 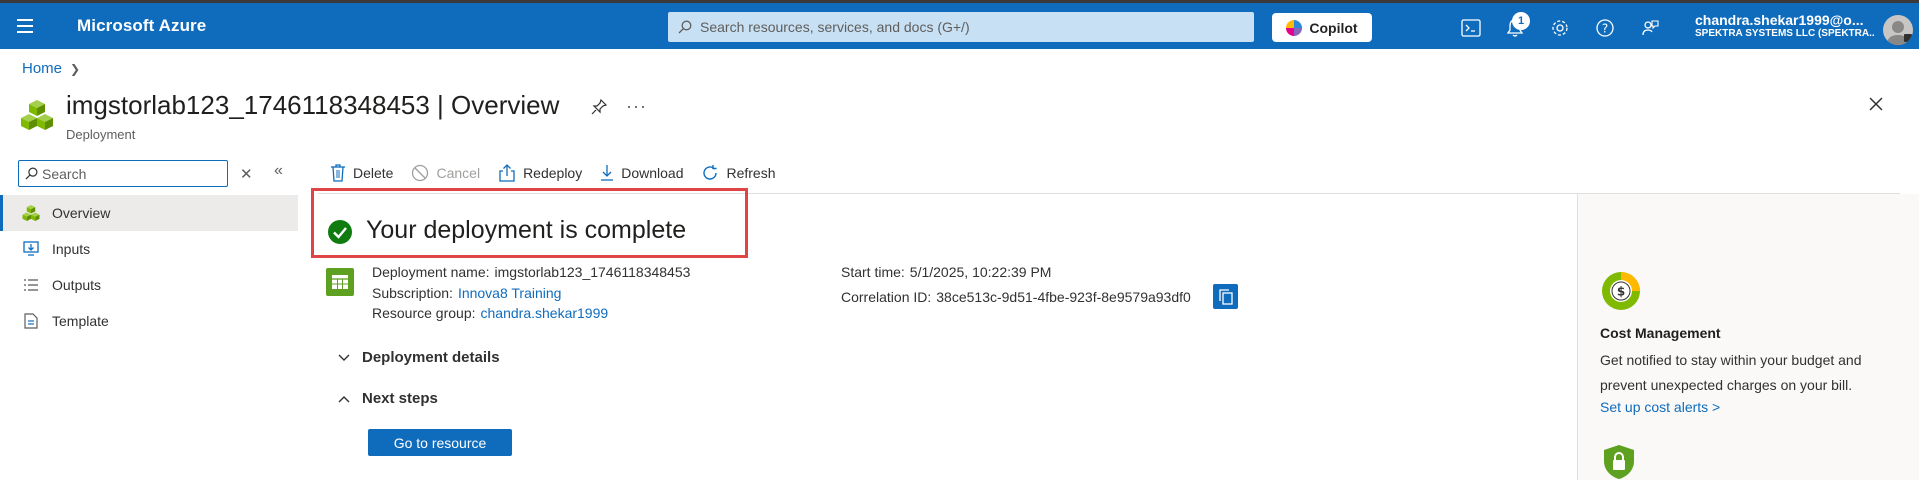 What do you see at coordinates (141, 26) in the screenshot?
I see `portal-brand: Microsoft Azure` at bounding box center [141, 26].